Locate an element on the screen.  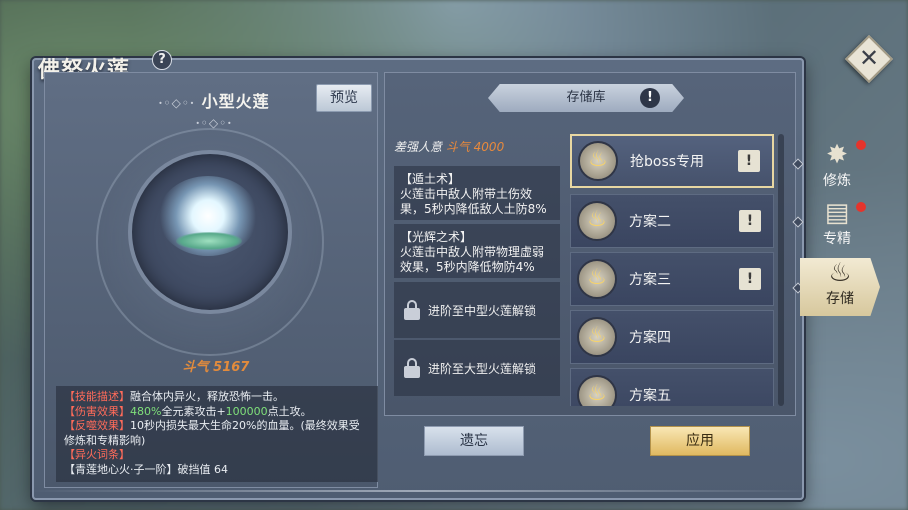
plan-item: ♨ 方案四 is located at coordinates (672, 337).